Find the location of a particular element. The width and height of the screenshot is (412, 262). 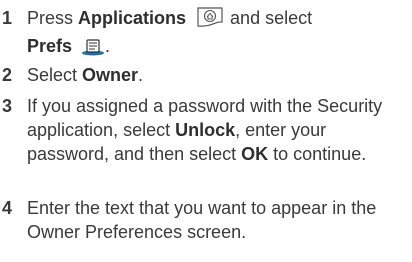

unlock-label: Unlock is located at coordinates (205, 130).